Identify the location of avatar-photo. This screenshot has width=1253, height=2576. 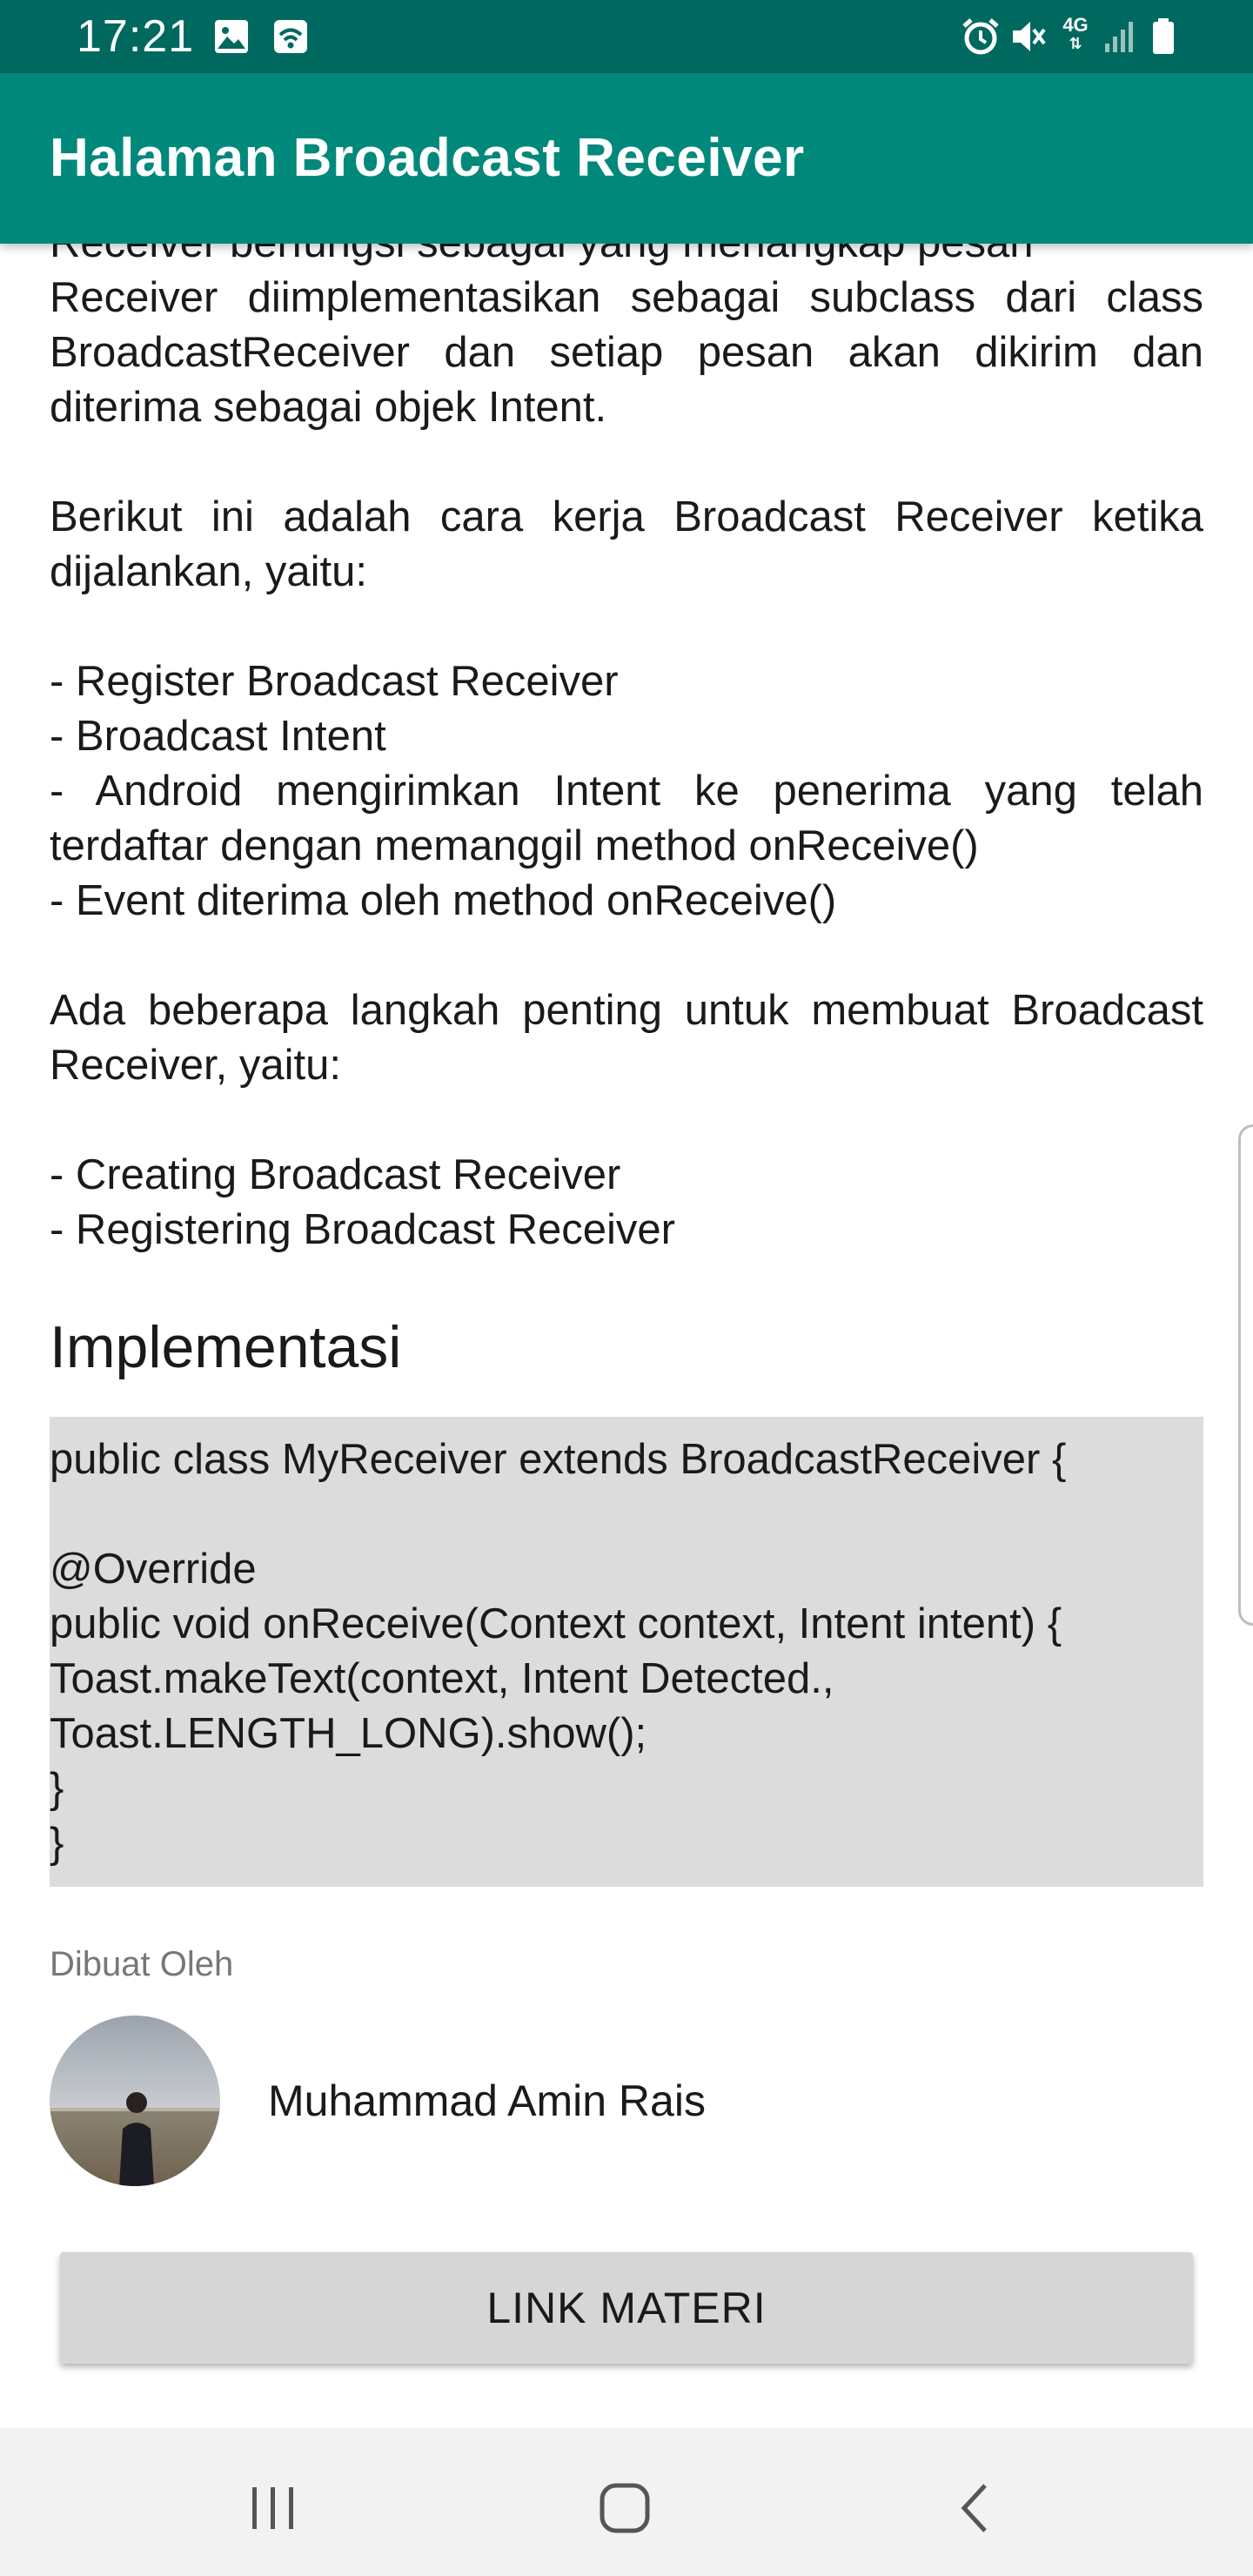
(135, 2101).